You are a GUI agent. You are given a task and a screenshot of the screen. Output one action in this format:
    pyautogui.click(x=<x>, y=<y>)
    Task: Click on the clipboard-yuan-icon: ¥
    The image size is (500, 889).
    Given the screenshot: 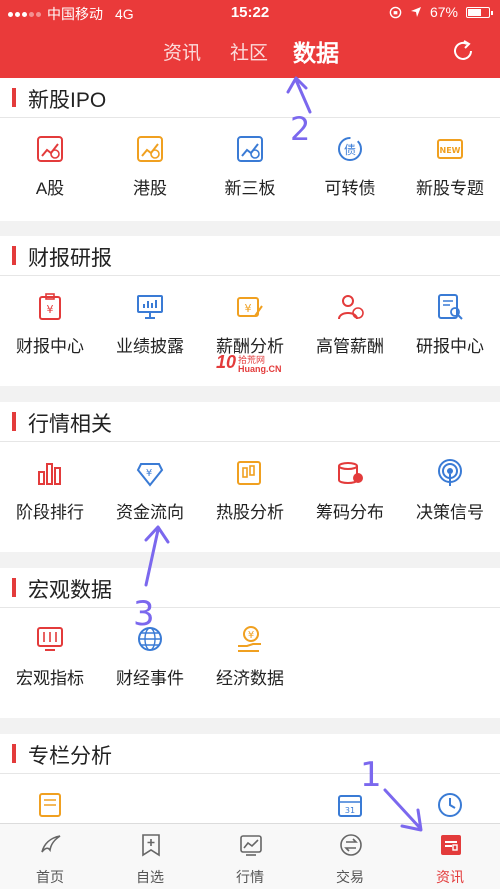 What is the action you would take?
    pyautogui.click(x=50, y=306)
    